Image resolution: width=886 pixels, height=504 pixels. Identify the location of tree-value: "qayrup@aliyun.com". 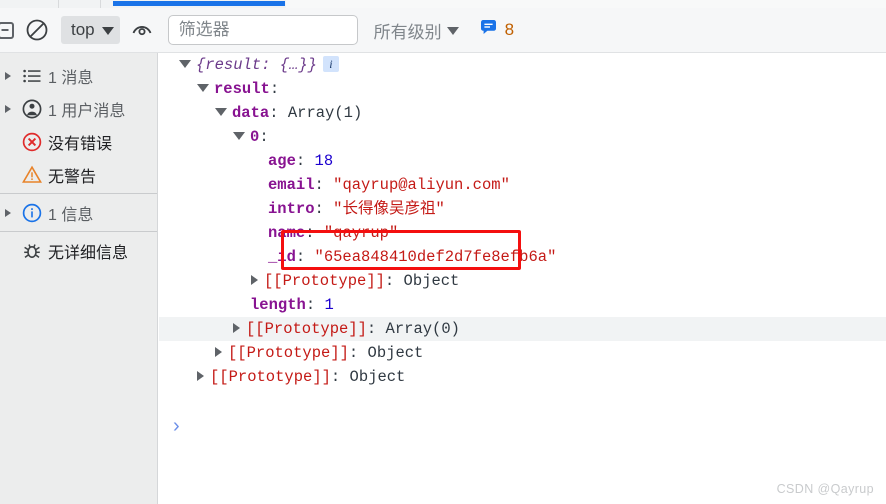
(421, 185).